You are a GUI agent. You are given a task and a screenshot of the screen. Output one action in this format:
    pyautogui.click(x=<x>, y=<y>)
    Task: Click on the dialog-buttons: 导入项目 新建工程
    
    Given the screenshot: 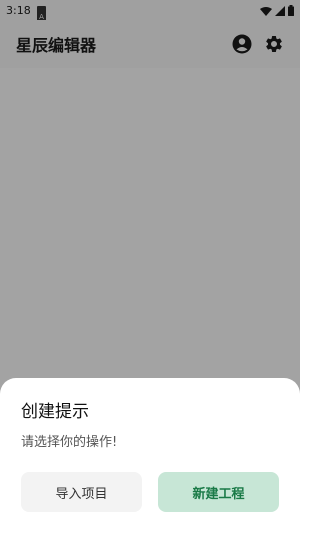 What is the action you would take?
    pyautogui.click(x=150, y=492)
    